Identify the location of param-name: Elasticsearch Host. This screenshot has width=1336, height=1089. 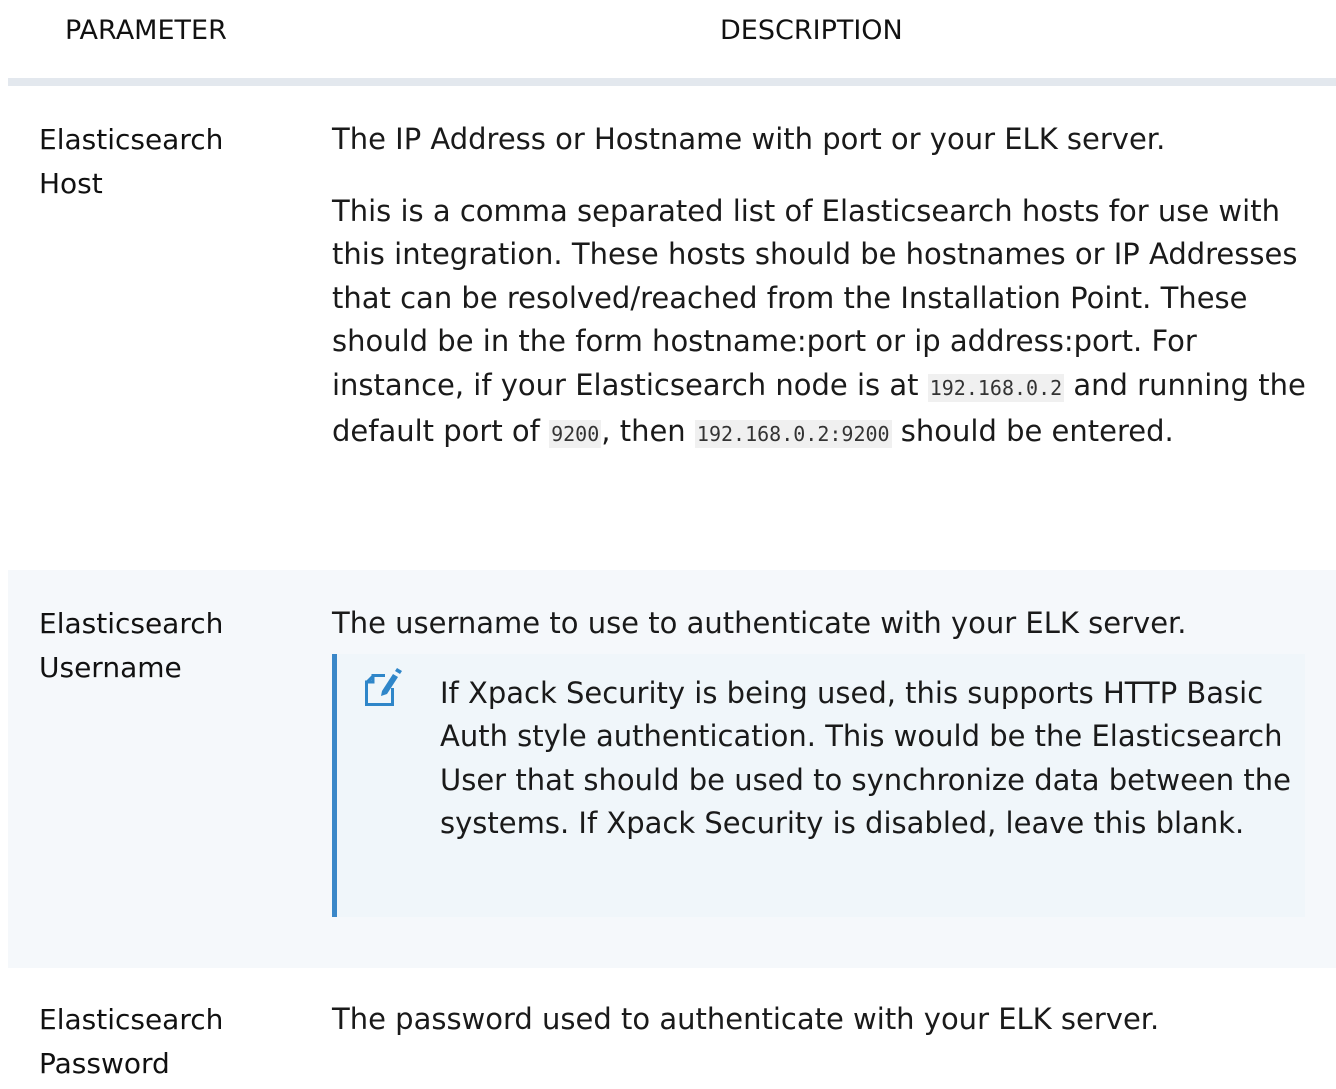
(131, 161).